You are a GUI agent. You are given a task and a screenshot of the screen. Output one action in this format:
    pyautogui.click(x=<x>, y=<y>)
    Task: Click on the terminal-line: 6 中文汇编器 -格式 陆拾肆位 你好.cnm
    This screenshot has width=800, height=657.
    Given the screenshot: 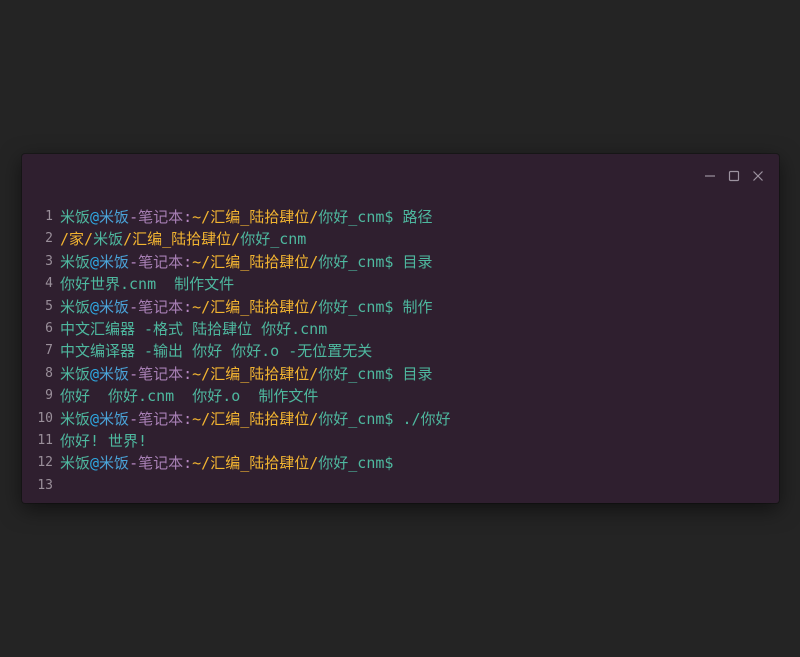 What is the action you would take?
    pyautogui.click(x=400, y=329)
    